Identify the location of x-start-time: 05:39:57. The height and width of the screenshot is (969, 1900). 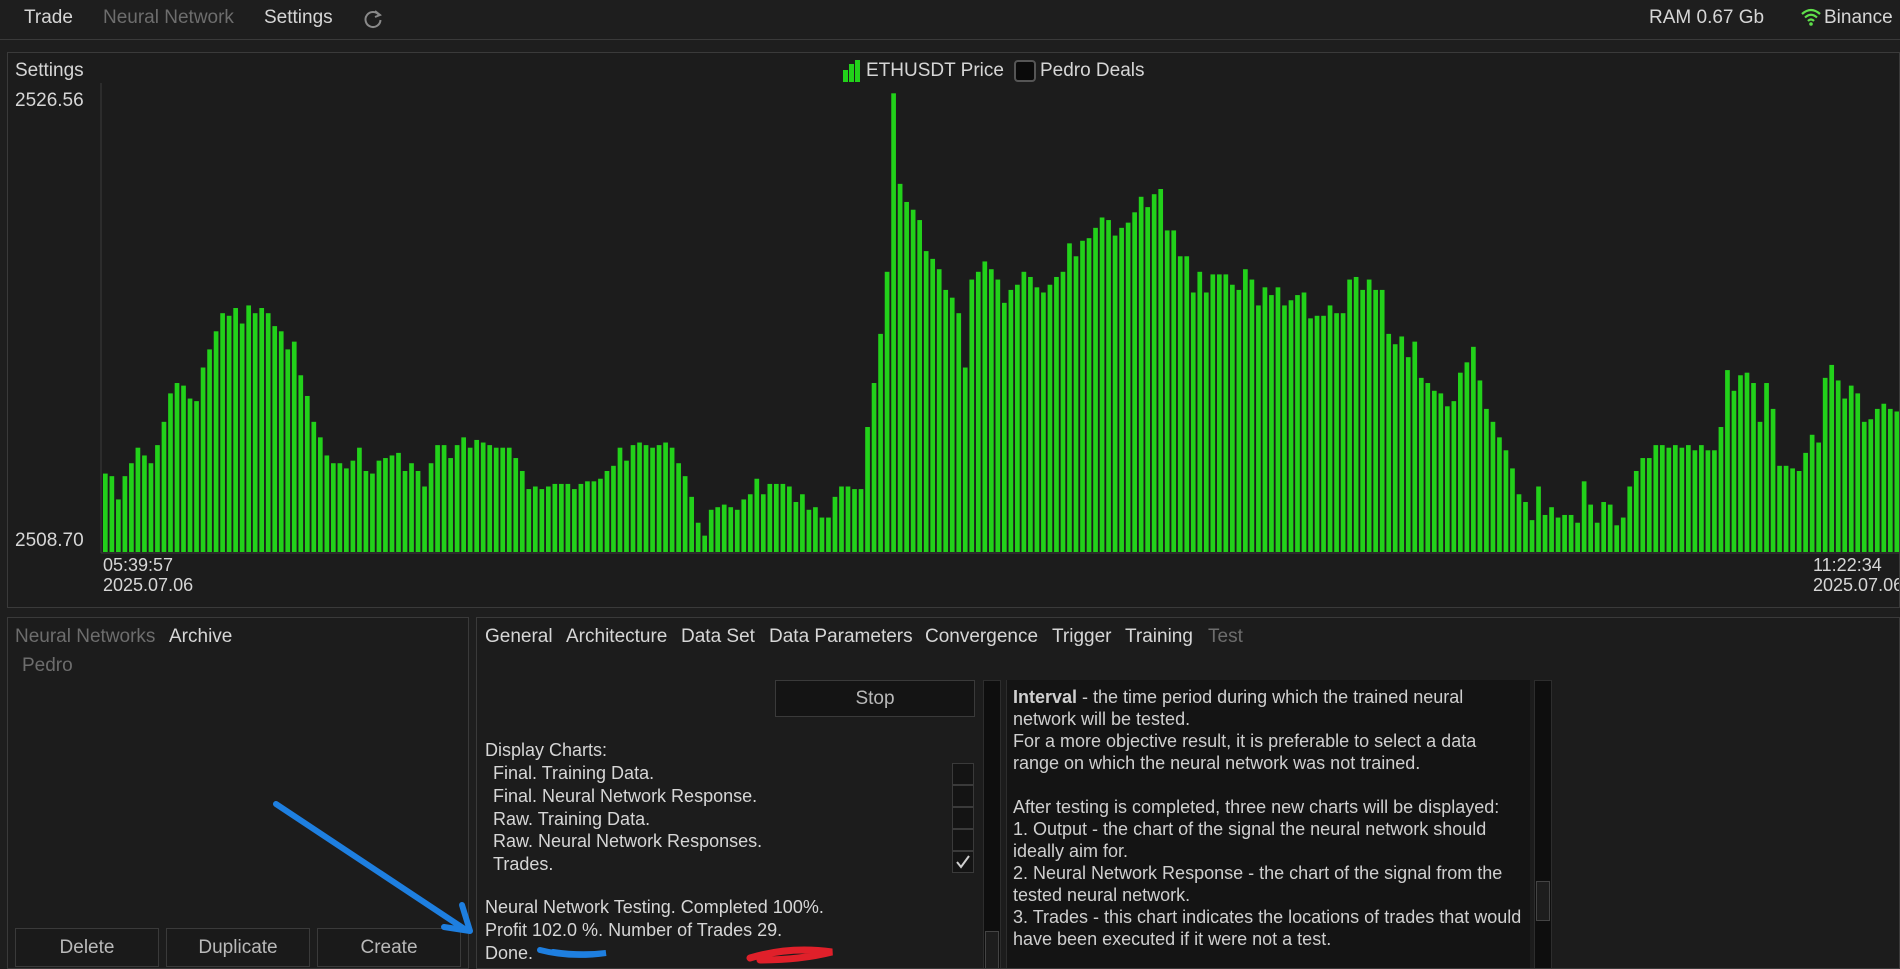
(138, 565).